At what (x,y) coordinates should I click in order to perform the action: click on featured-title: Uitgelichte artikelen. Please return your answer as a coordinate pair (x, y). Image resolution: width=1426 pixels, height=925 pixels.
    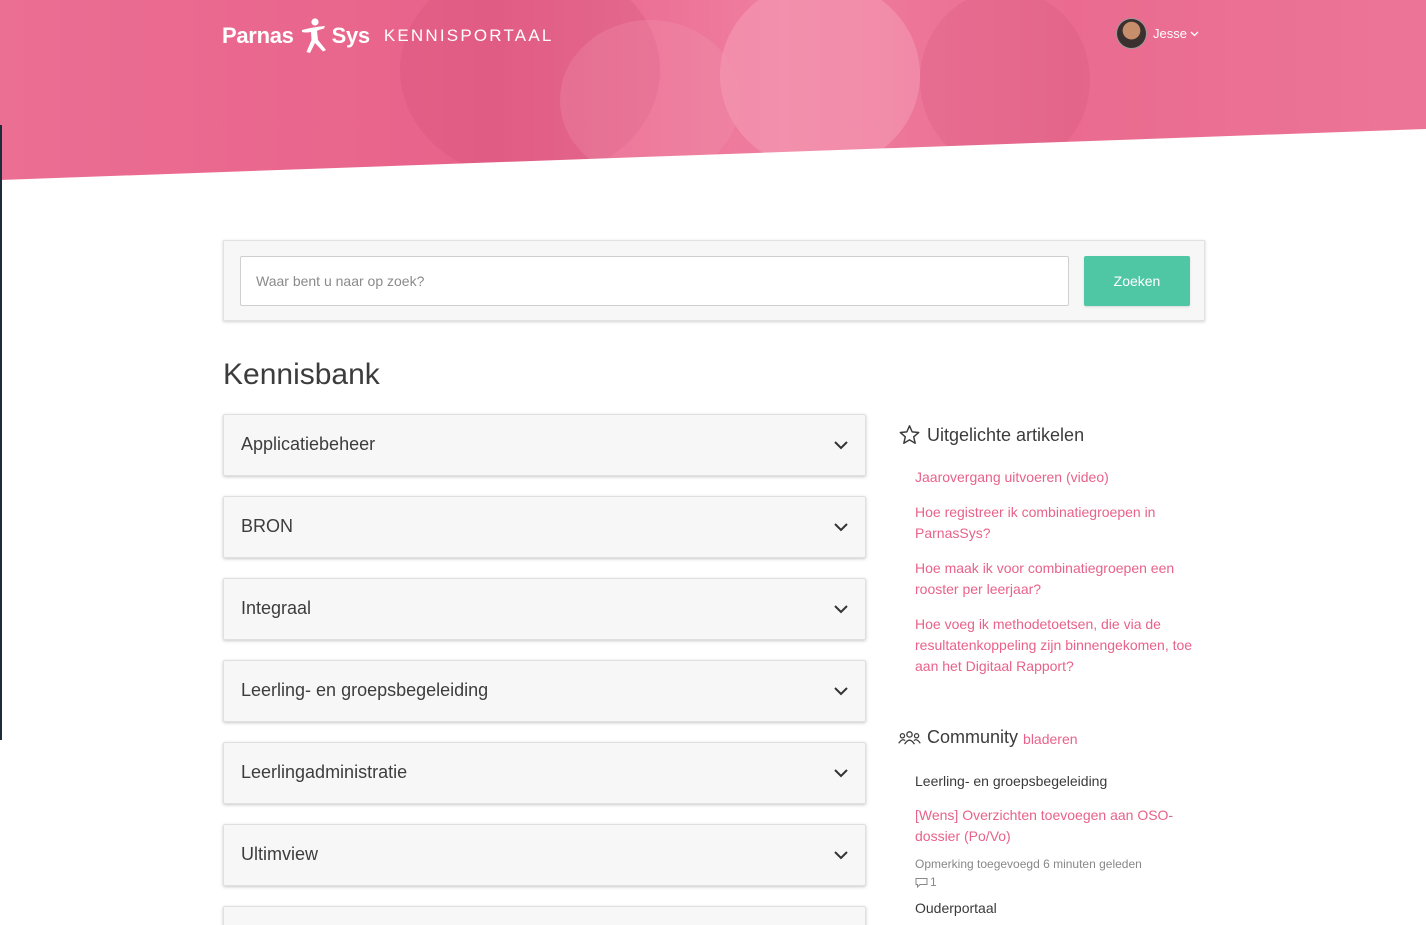
    Looking at the image, I should click on (1006, 434).